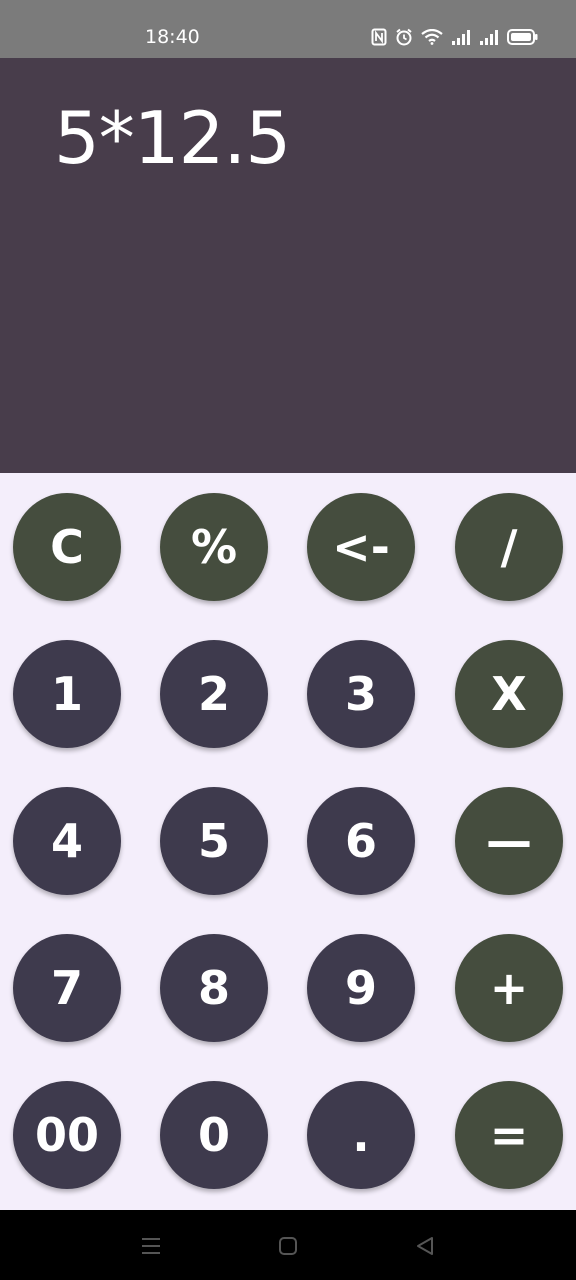 The image size is (576, 1280). What do you see at coordinates (509, 1135) in the screenshot?
I see `equals-button: =` at bounding box center [509, 1135].